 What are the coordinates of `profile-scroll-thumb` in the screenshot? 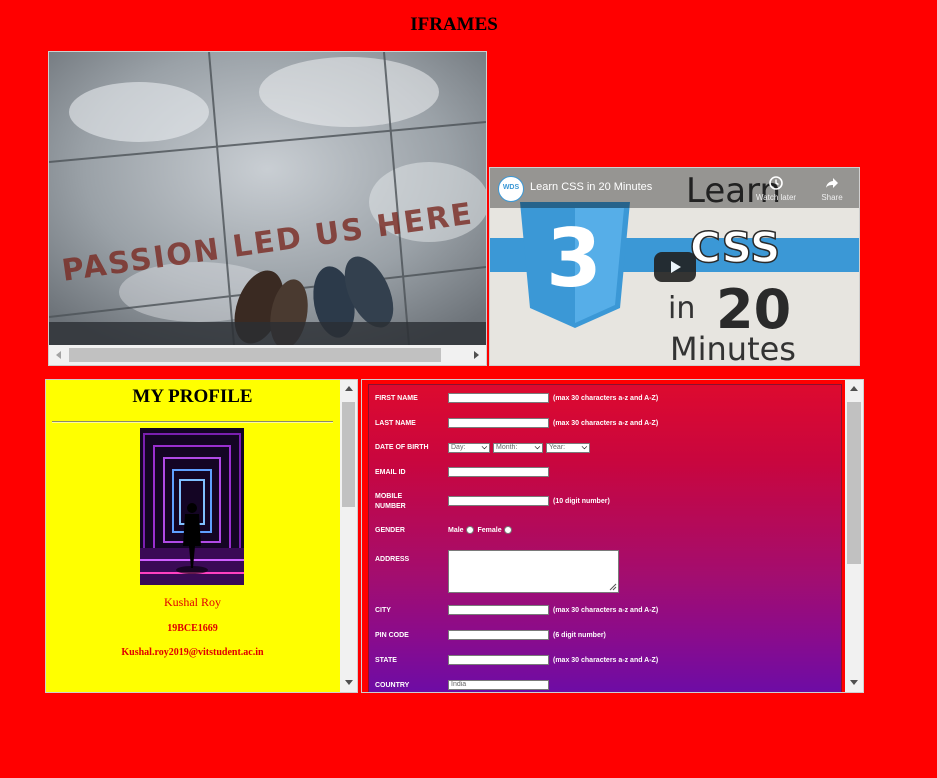 It's located at (348, 454).